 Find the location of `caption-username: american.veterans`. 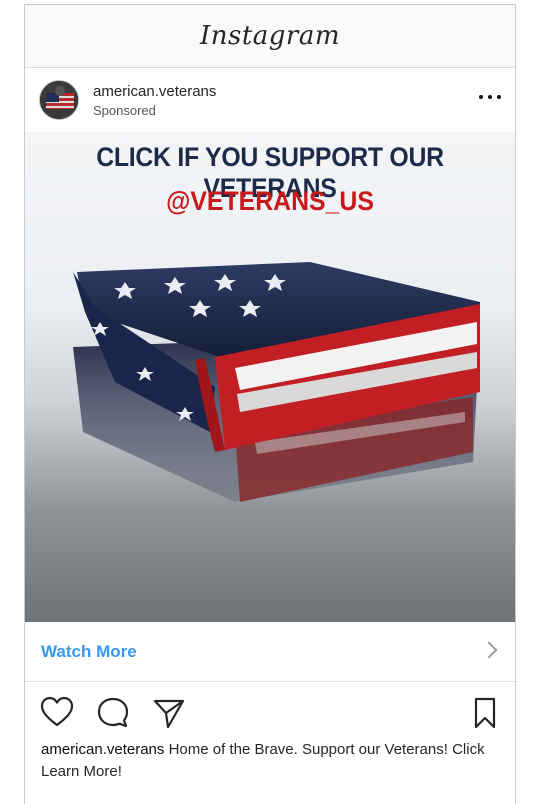

caption-username: american.veterans is located at coordinates (102, 749).